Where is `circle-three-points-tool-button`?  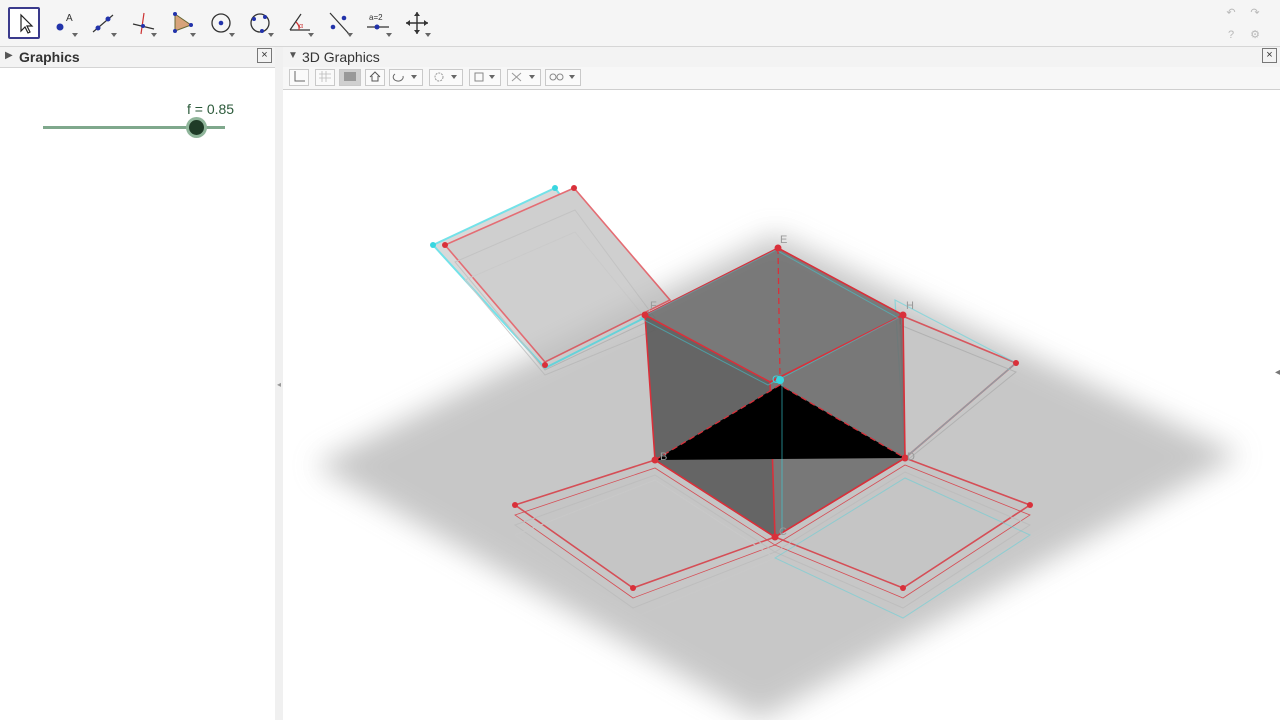 circle-three-points-tool-button is located at coordinates (260, 23).